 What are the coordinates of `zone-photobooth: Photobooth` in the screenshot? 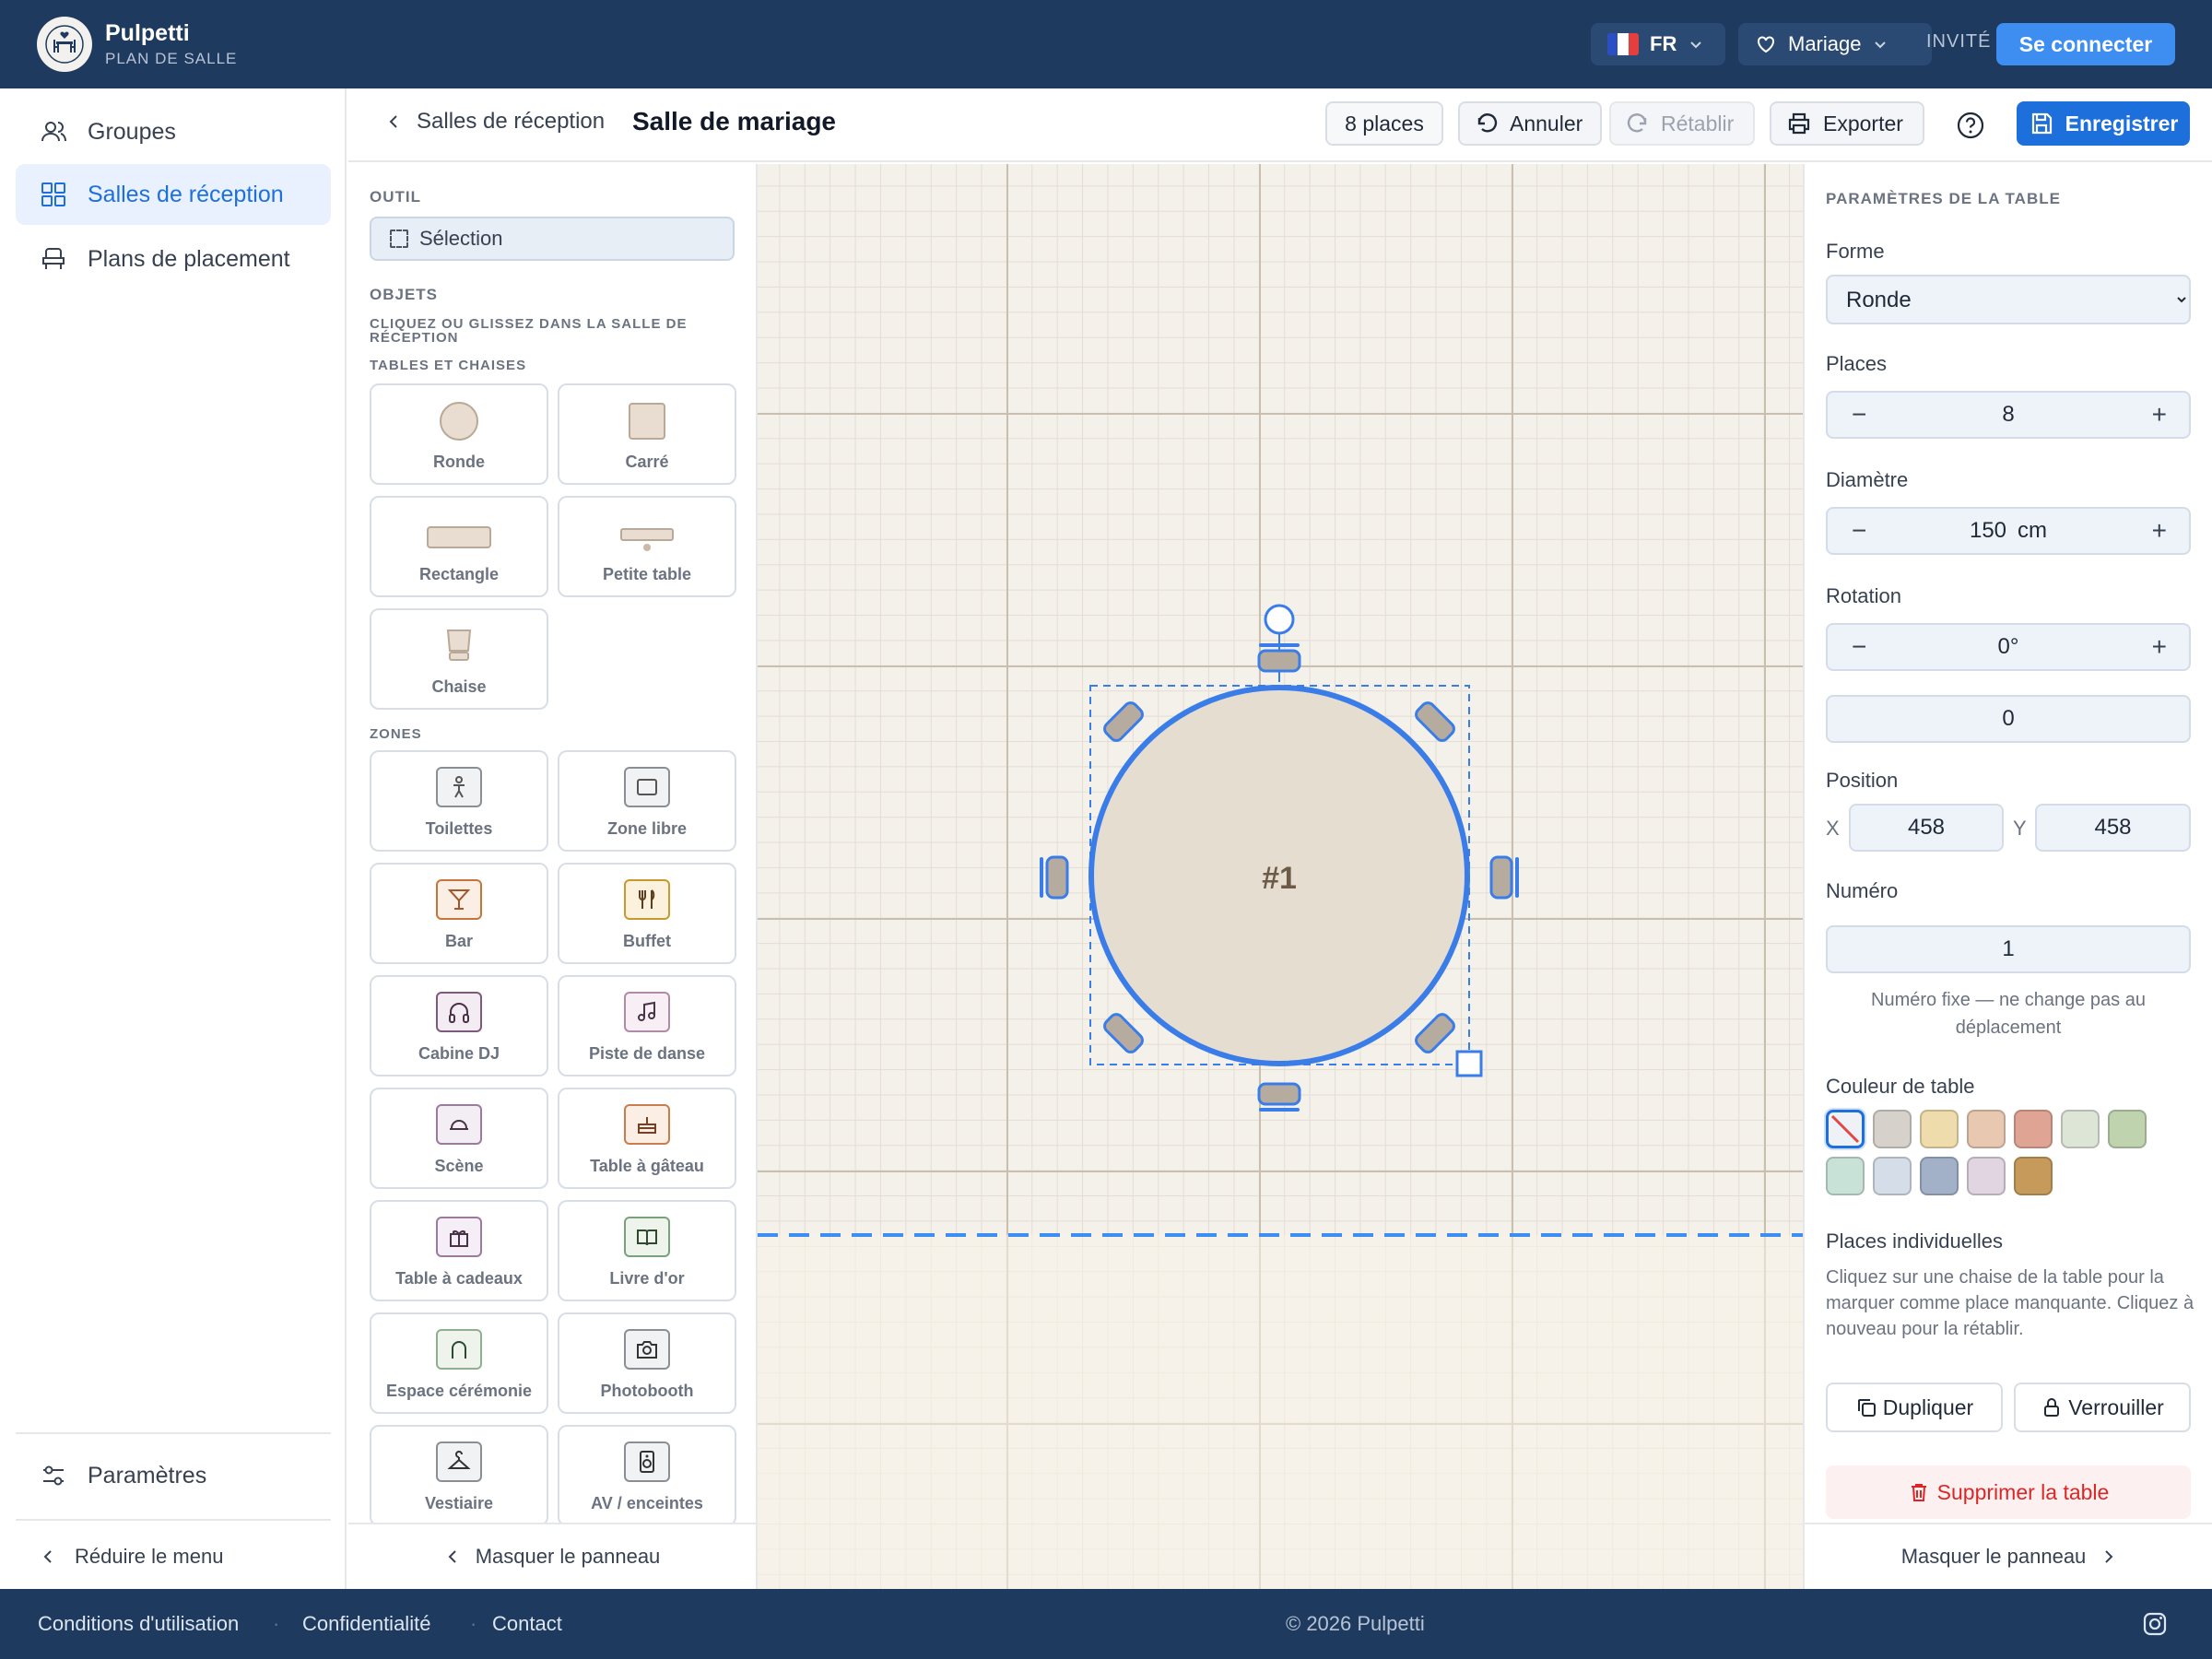 It's located at (647, 1363).